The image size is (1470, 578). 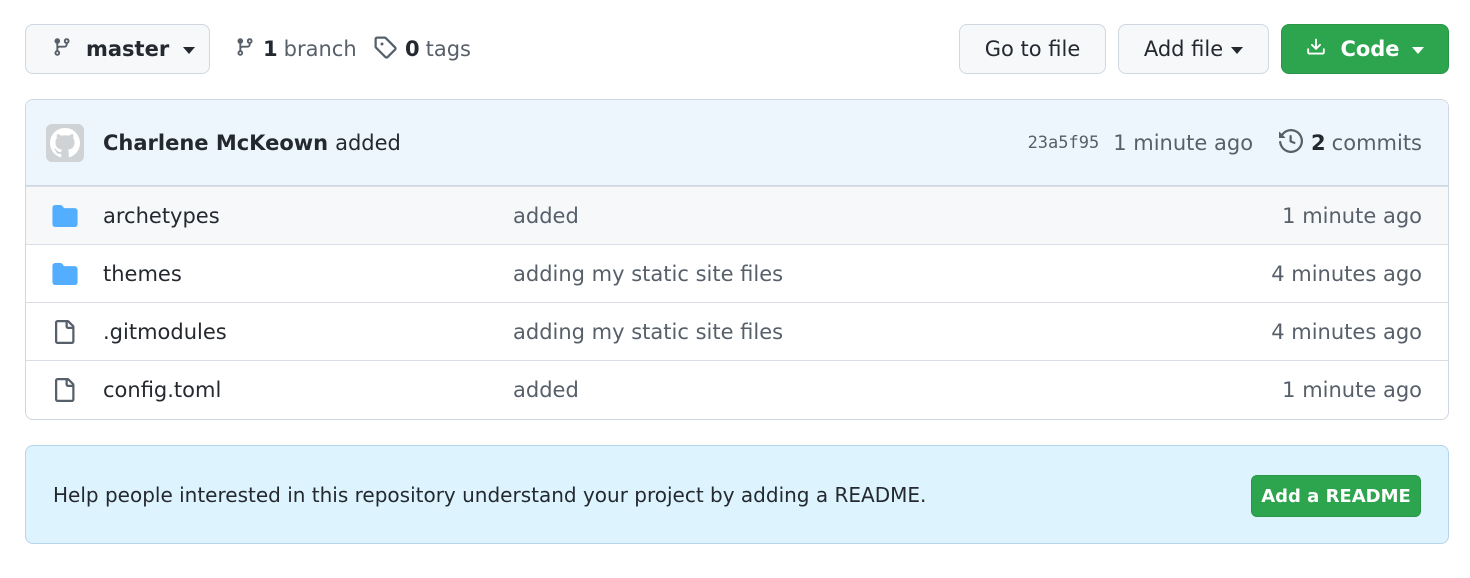 I want to click on tag-label: tags, so click(x=448, y=49).